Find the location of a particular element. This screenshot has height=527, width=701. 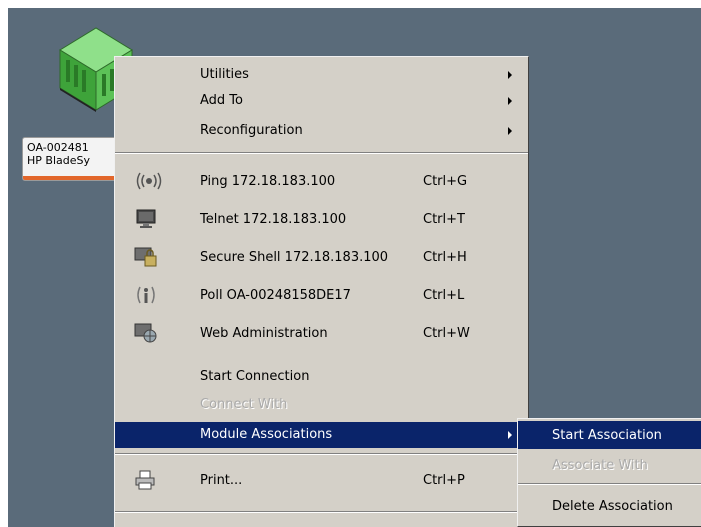

submenu-item-label: Delete Association is located at coordinates (612, 506).